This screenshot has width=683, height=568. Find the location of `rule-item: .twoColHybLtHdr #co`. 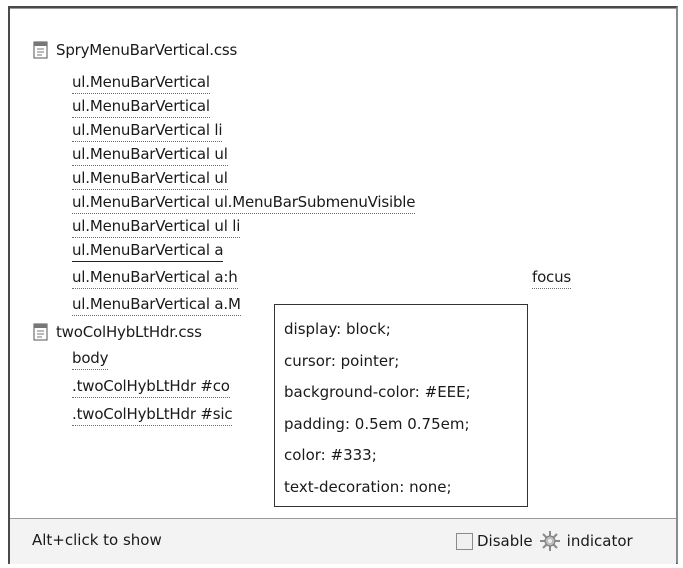

rule-item: .twoColHybLtHdr #co is located at coordinates (151, 386).